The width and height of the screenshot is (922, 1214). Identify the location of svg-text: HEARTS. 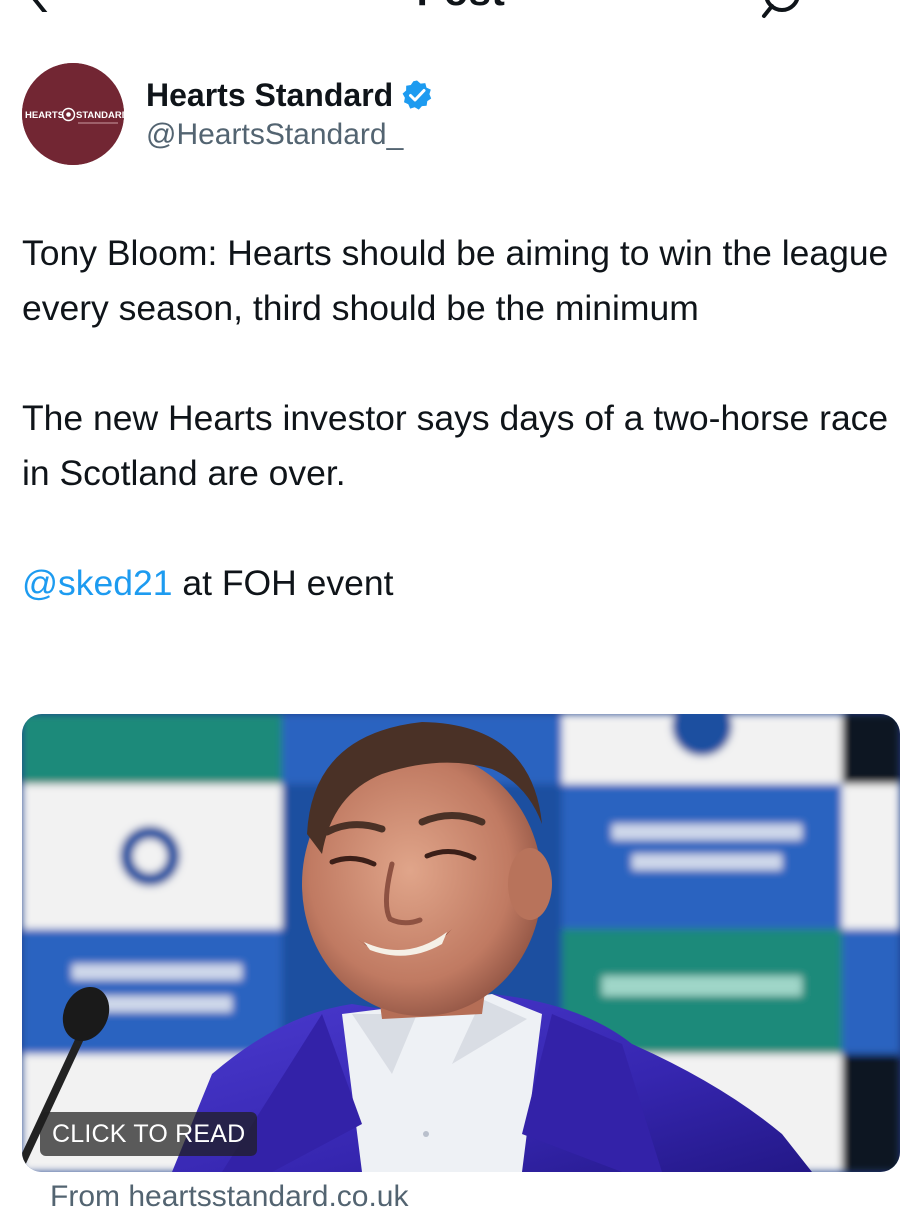
(44, 115).